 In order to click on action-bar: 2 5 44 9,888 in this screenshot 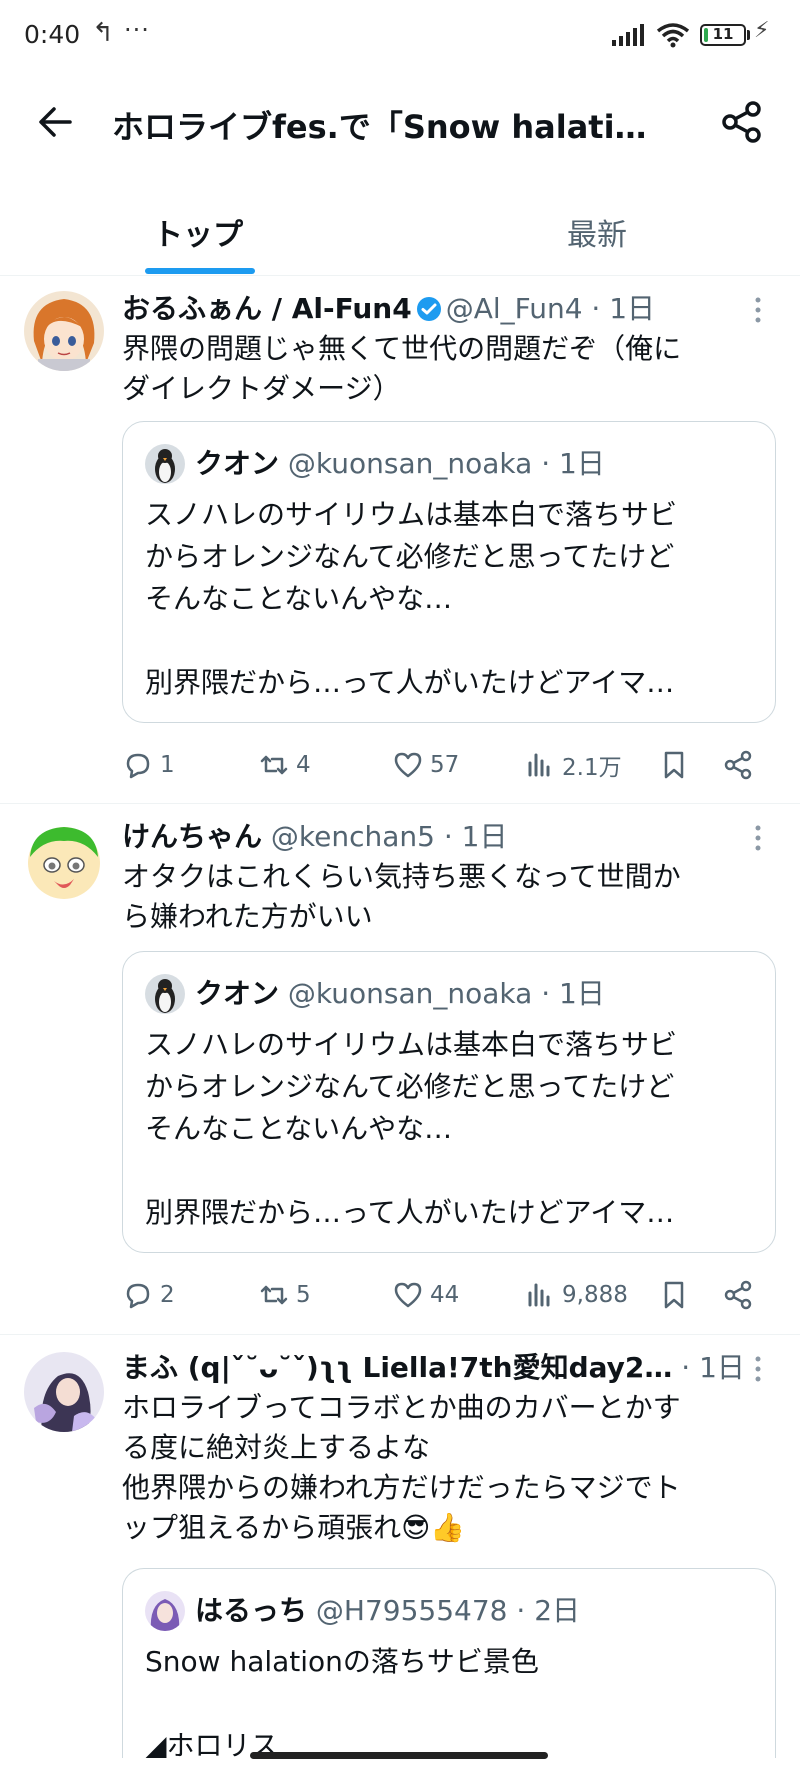, I will do `click(442, 1295)`.